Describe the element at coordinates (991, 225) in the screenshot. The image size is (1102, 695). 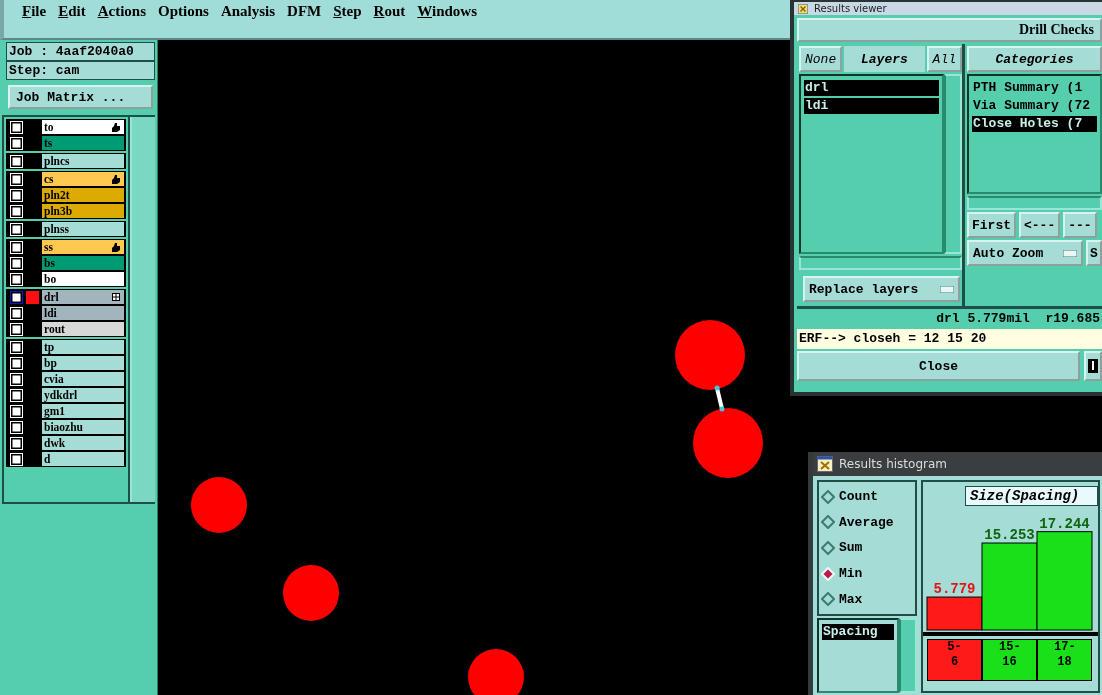
I see `nav-button: First` at that location.